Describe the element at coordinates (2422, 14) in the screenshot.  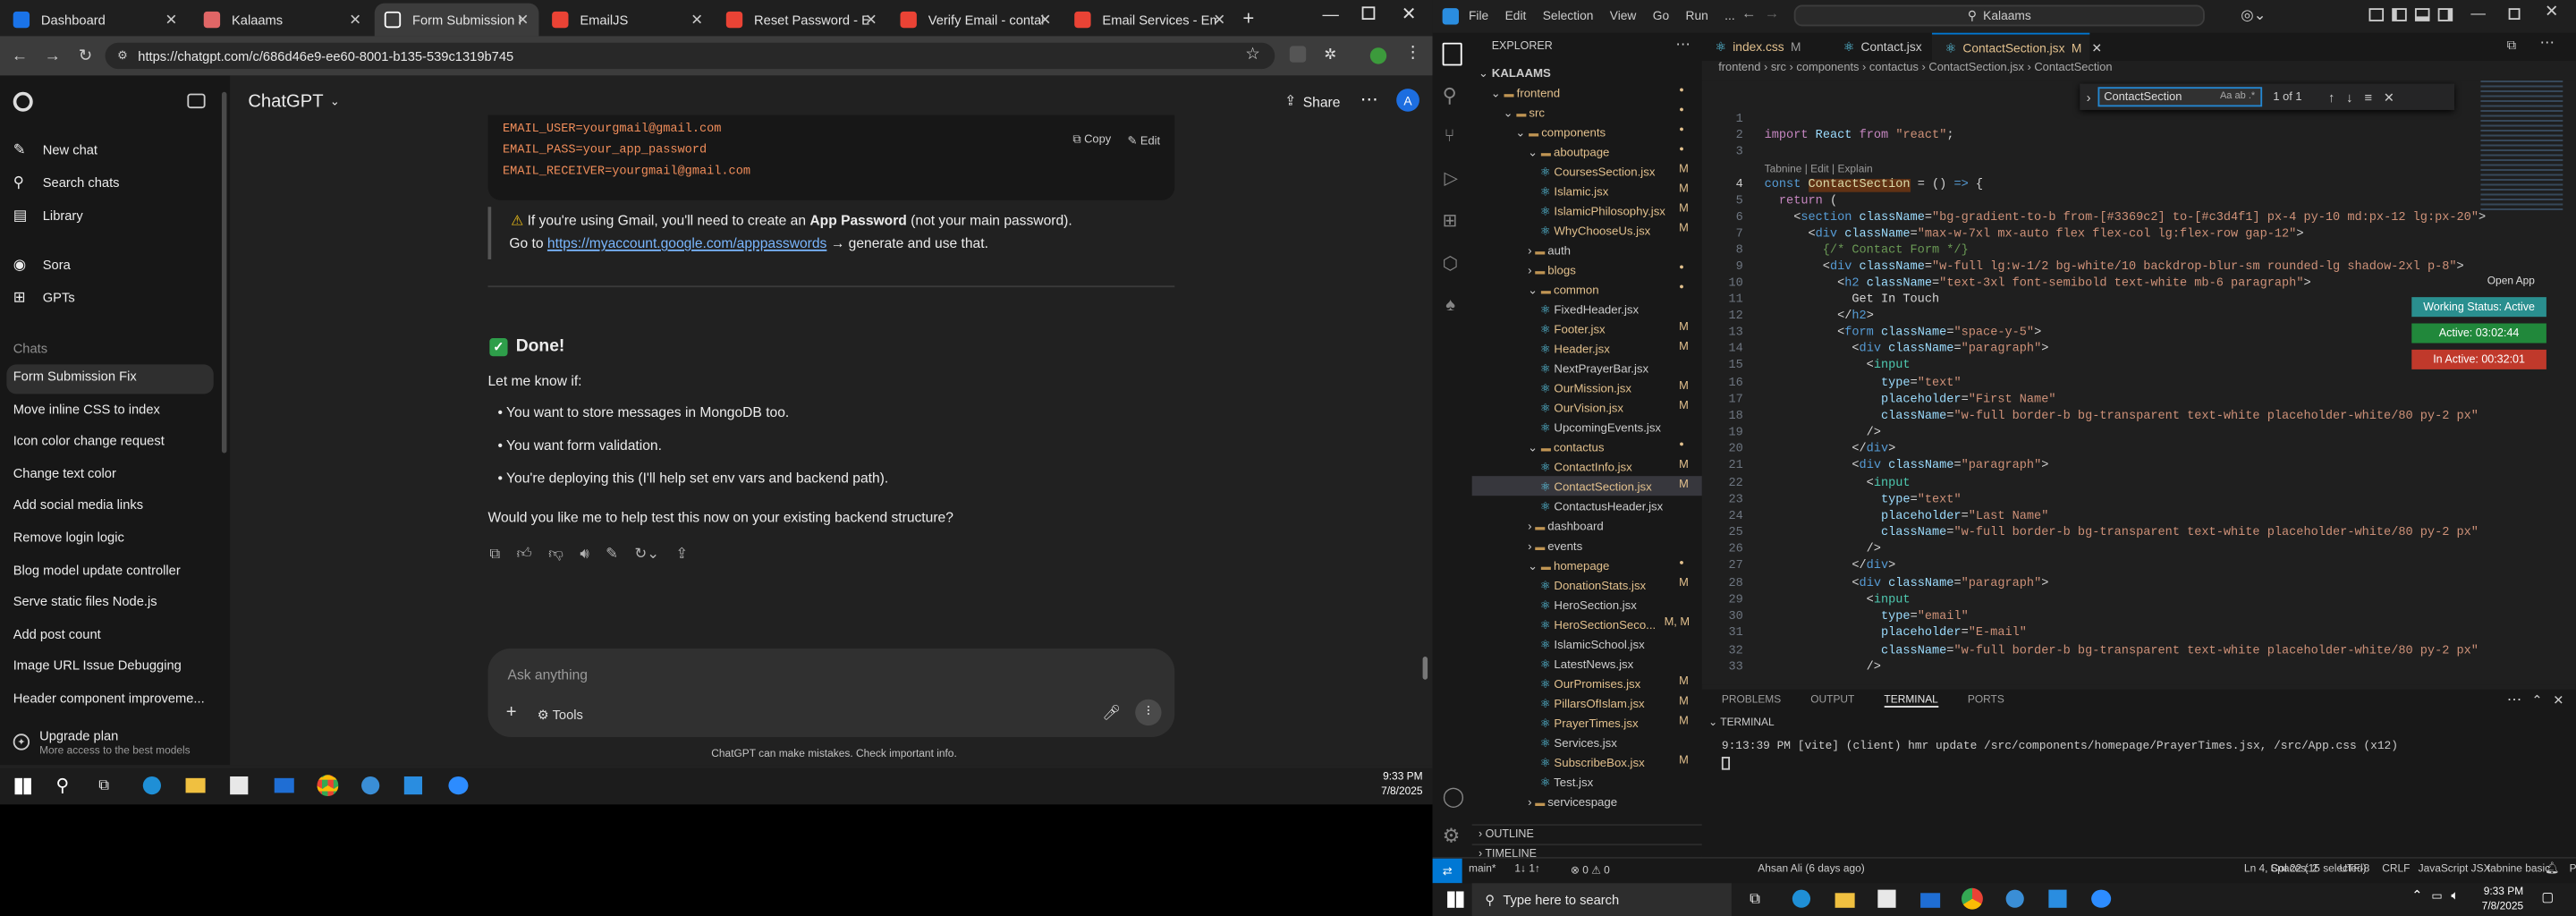
I see `toggle-panel-icon` at that location.